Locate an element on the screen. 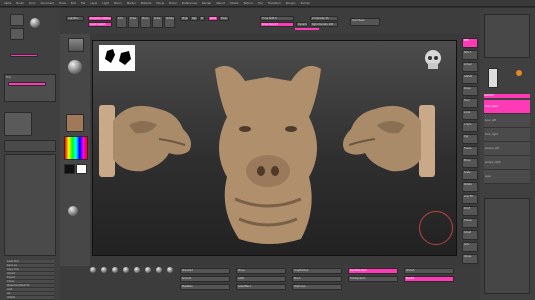 The image size is (535, 300). brush-button-claybuildup: ClayBuildup is located at coordinates (317, 271).